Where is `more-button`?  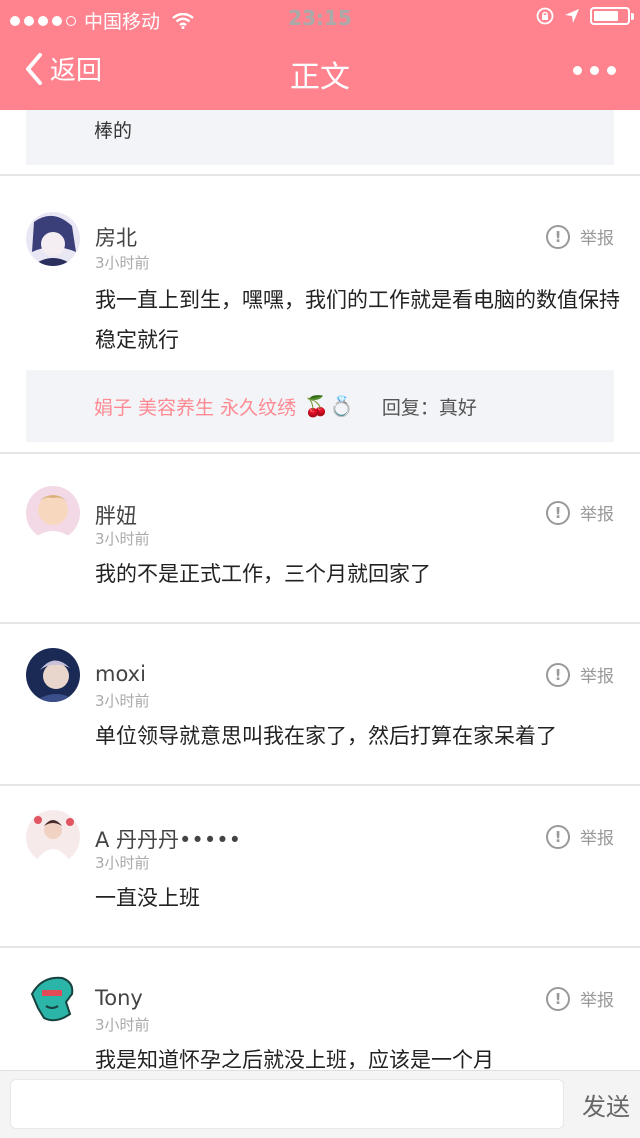
more-button is located at coordinates (594, 70).